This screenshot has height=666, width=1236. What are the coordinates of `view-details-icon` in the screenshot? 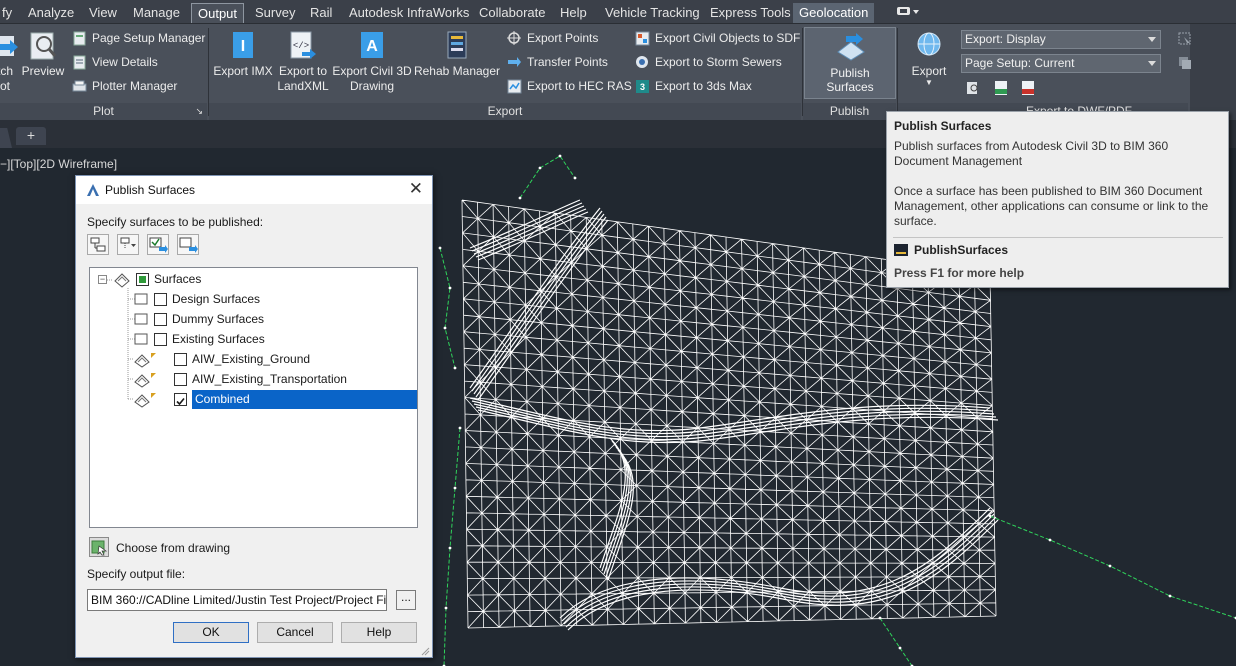 It's located at (79, 62).